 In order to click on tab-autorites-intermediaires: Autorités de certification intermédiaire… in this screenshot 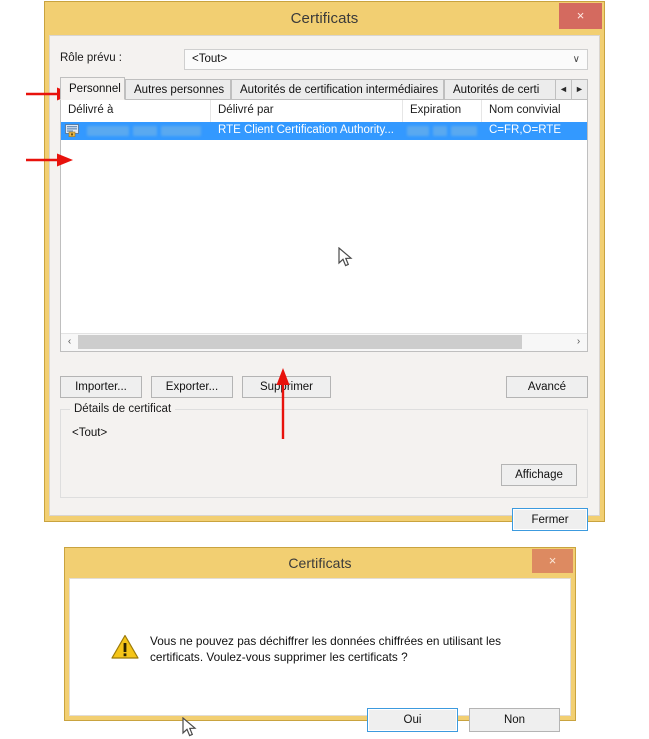, I will do `click(337, 89)`.